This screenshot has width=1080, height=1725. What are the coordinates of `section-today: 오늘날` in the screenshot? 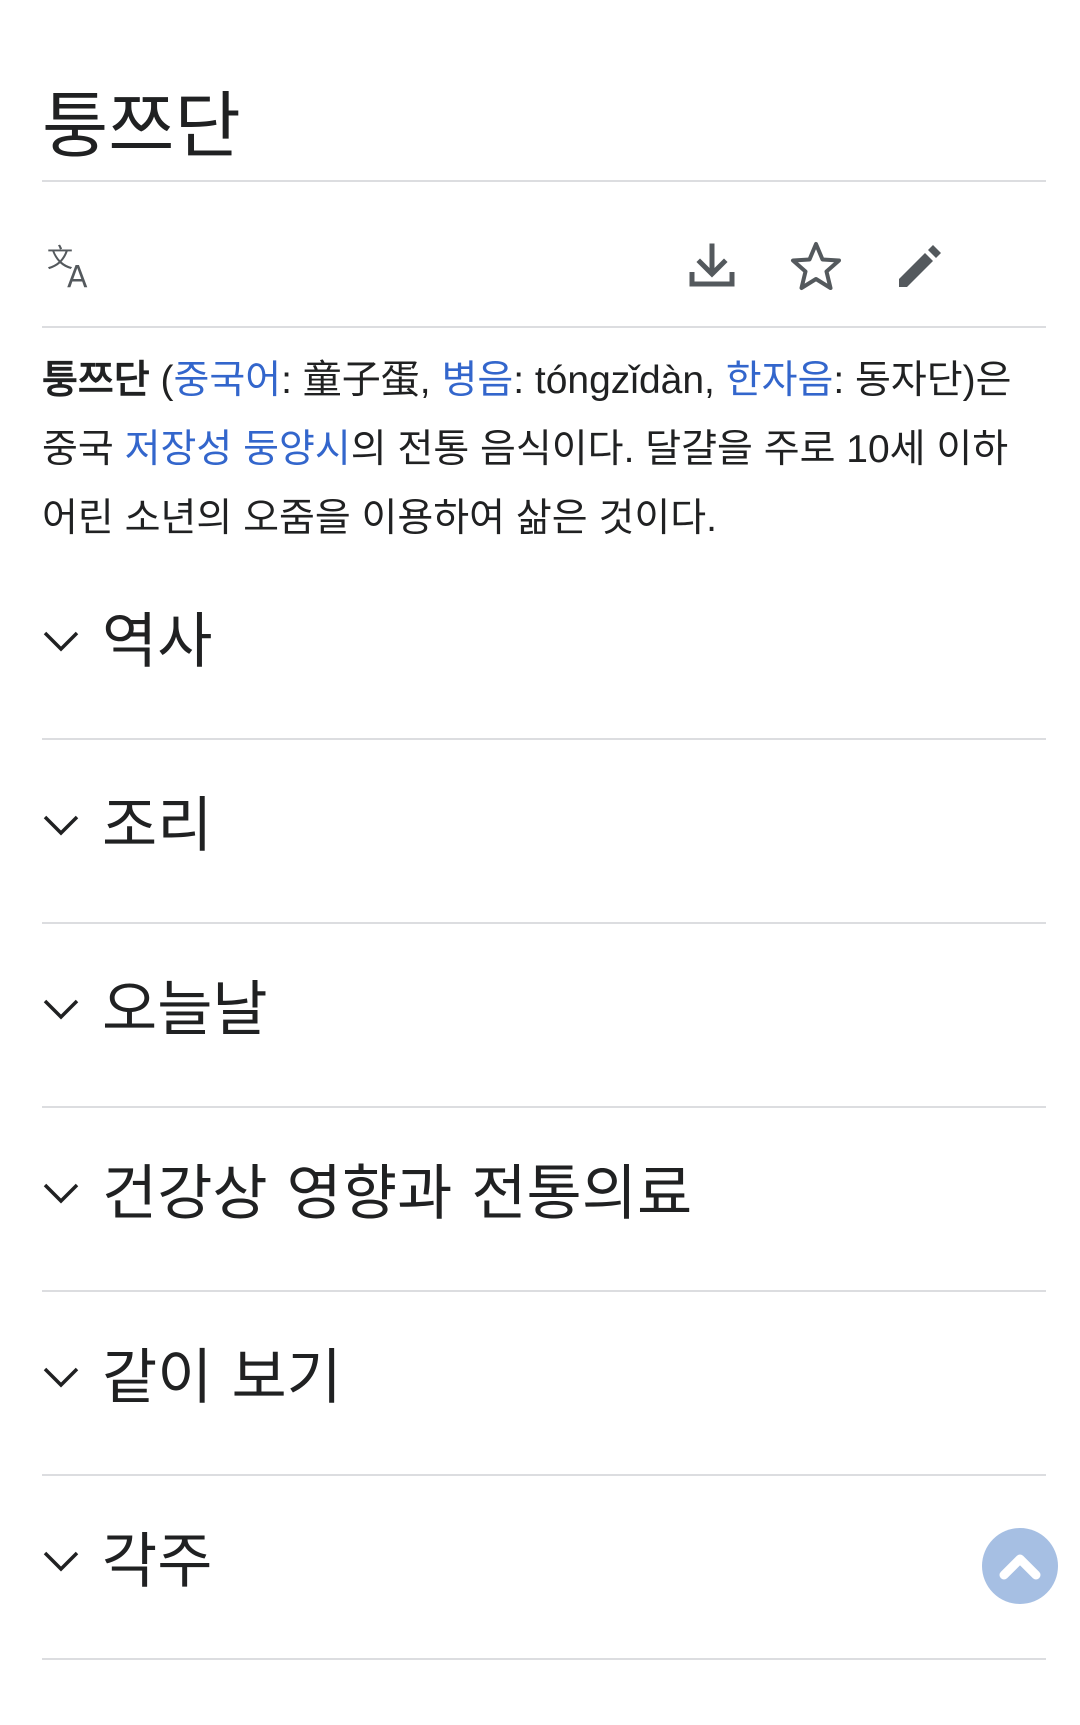 It's located at (544, 1016).